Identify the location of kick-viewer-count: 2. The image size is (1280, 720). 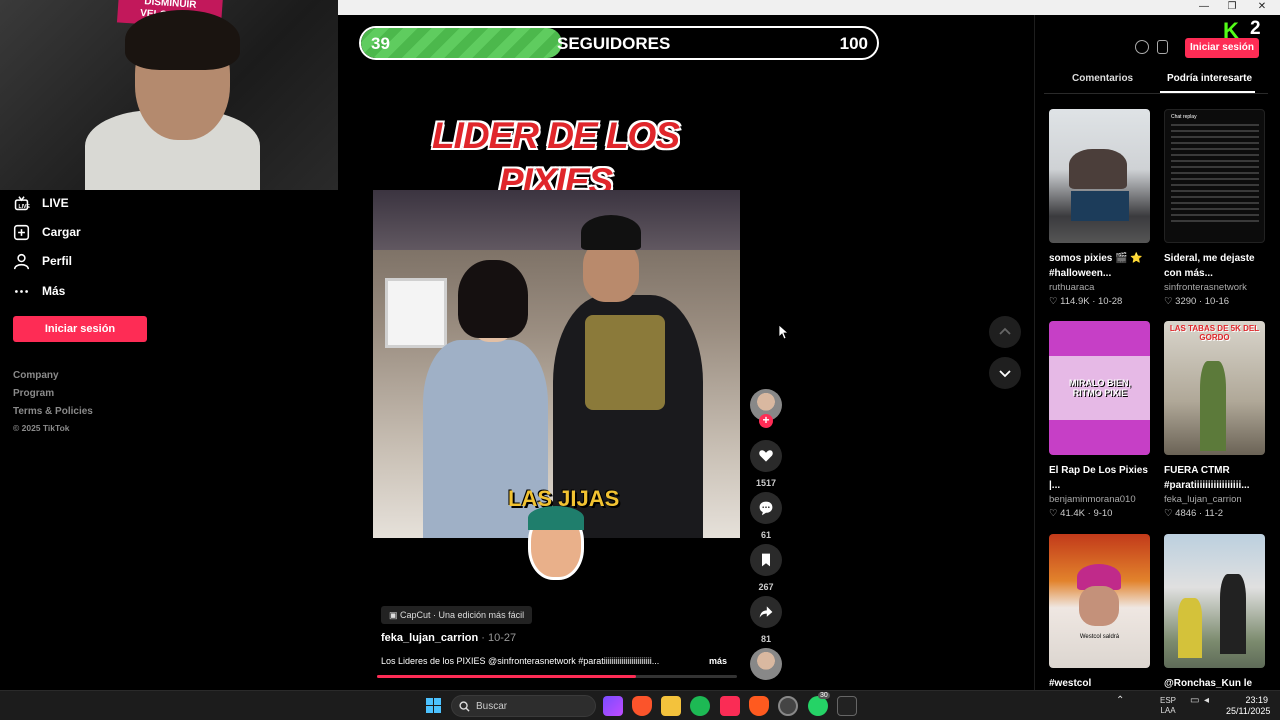
(1255, 28).